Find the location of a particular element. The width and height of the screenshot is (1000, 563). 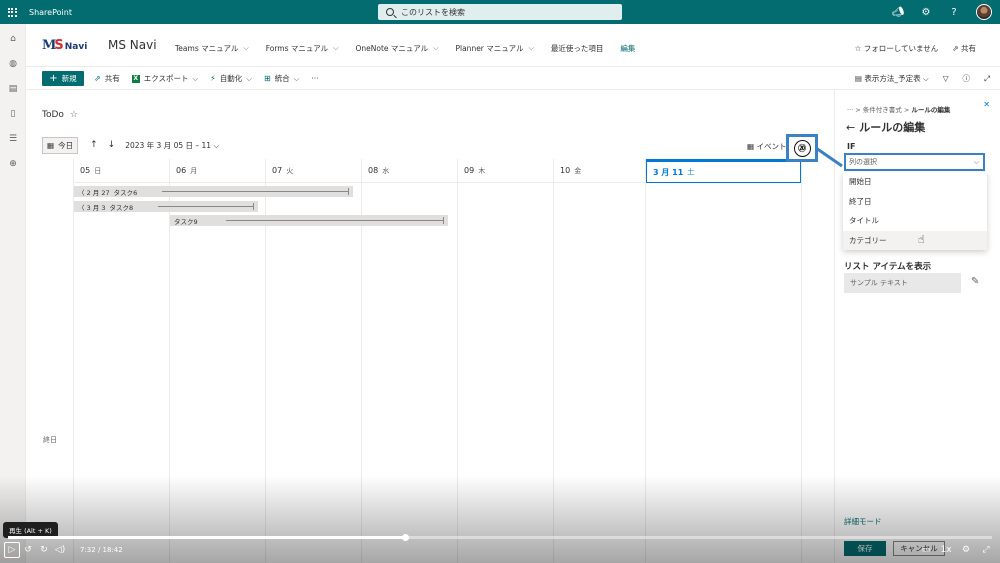

search-input: このリストを検索 is located at coordinates (500, 12).